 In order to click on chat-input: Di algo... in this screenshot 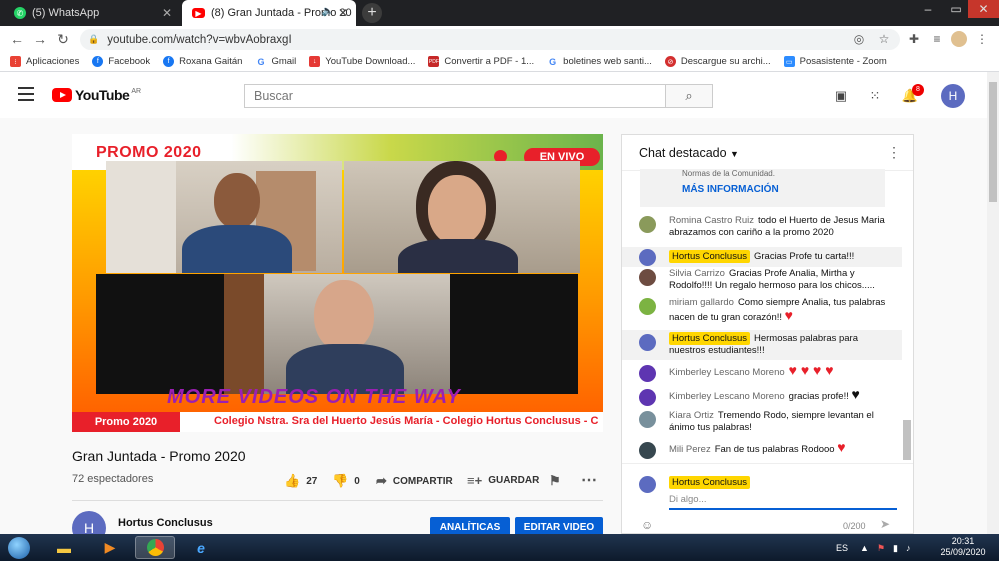, I will do `click(783, 502)`.